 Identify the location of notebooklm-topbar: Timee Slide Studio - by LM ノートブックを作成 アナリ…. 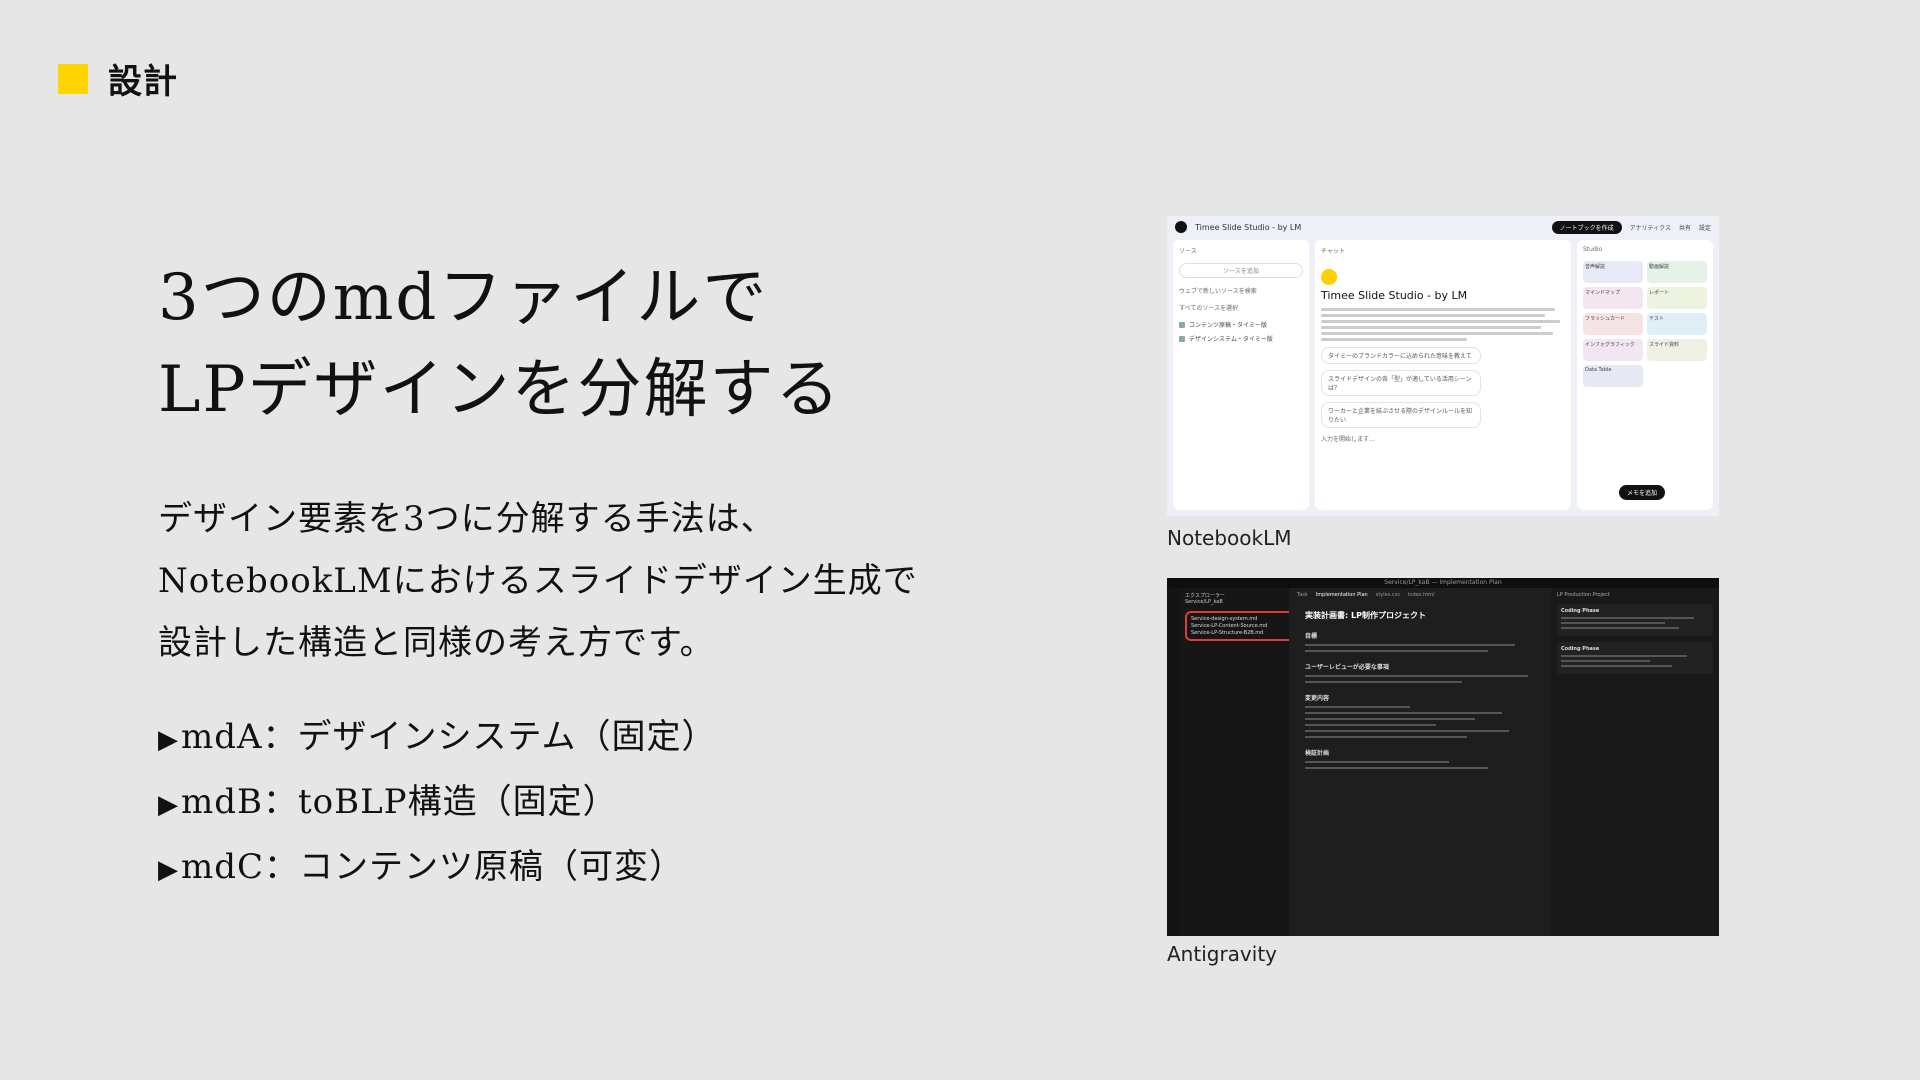
(1443, 227).